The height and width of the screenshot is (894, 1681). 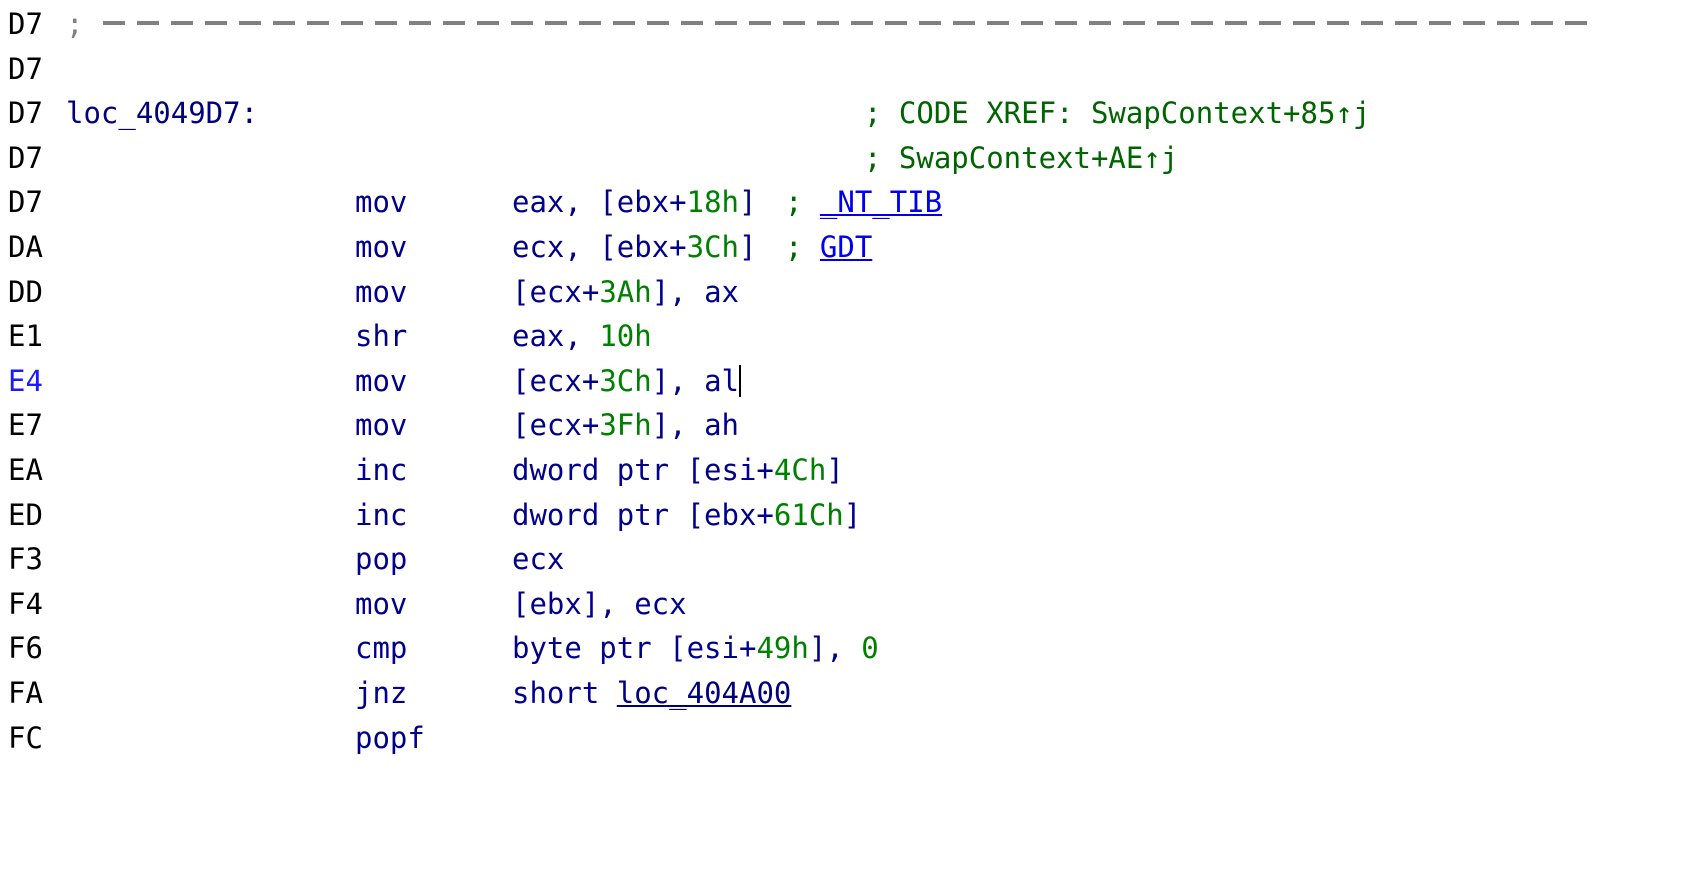 I want to click on operand-register: ecx, [ebx+, so click(x=599, y=246).